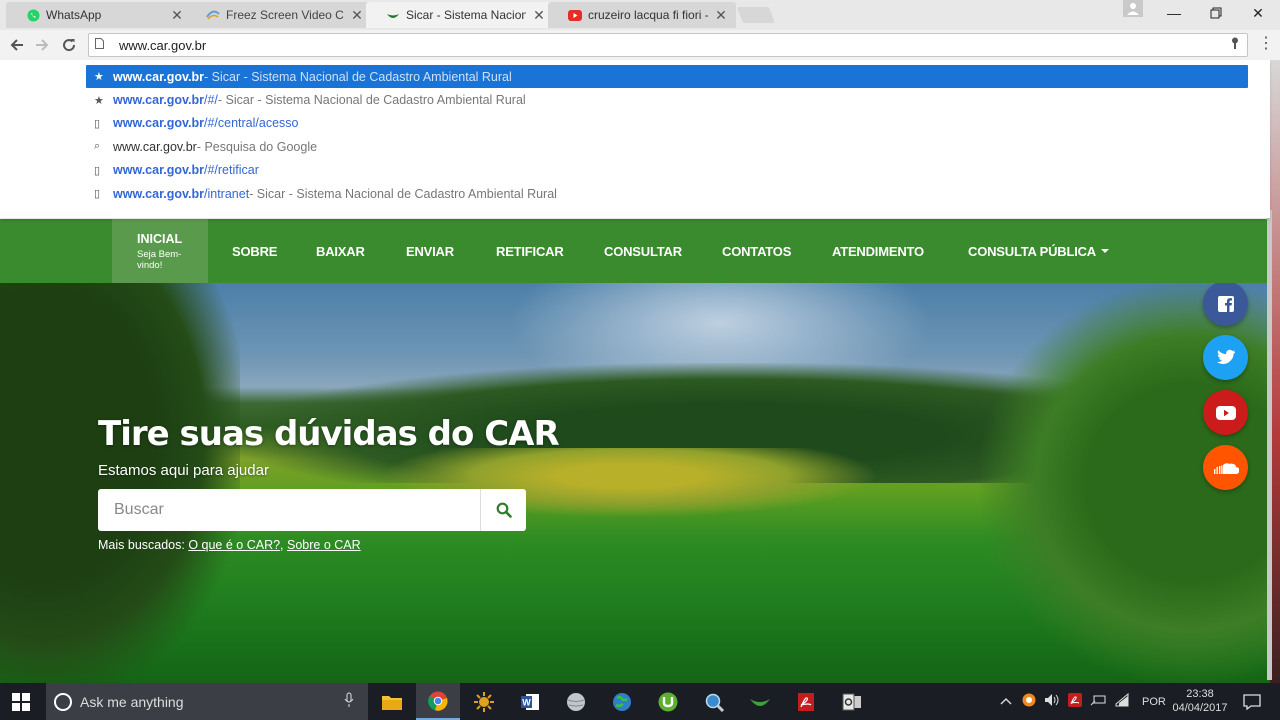 The width and height of the screenshot is (1280, 720). Describe the element at coordinates (756, 251) in the screenshot. I see `nav-contatos: CONTATOS` at that location.